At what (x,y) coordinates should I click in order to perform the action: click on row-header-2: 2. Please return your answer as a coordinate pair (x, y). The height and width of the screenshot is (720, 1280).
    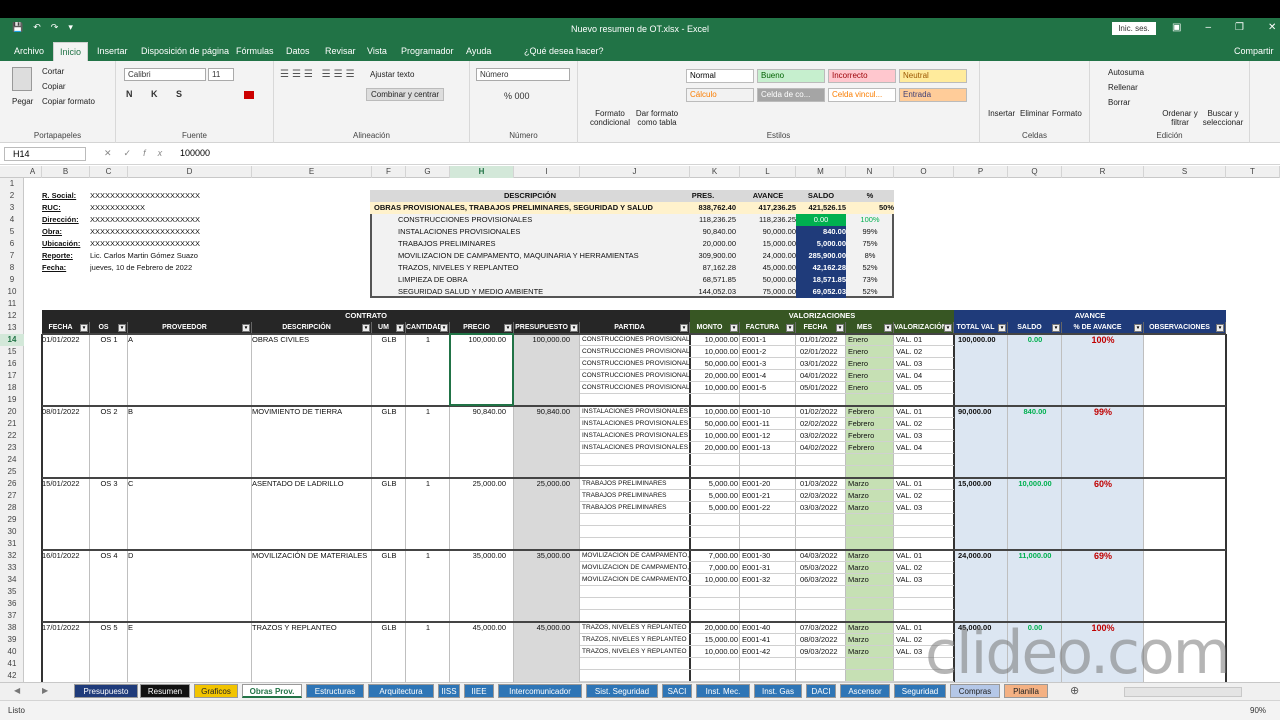
    Looking at the image, I should click on (12, 196).